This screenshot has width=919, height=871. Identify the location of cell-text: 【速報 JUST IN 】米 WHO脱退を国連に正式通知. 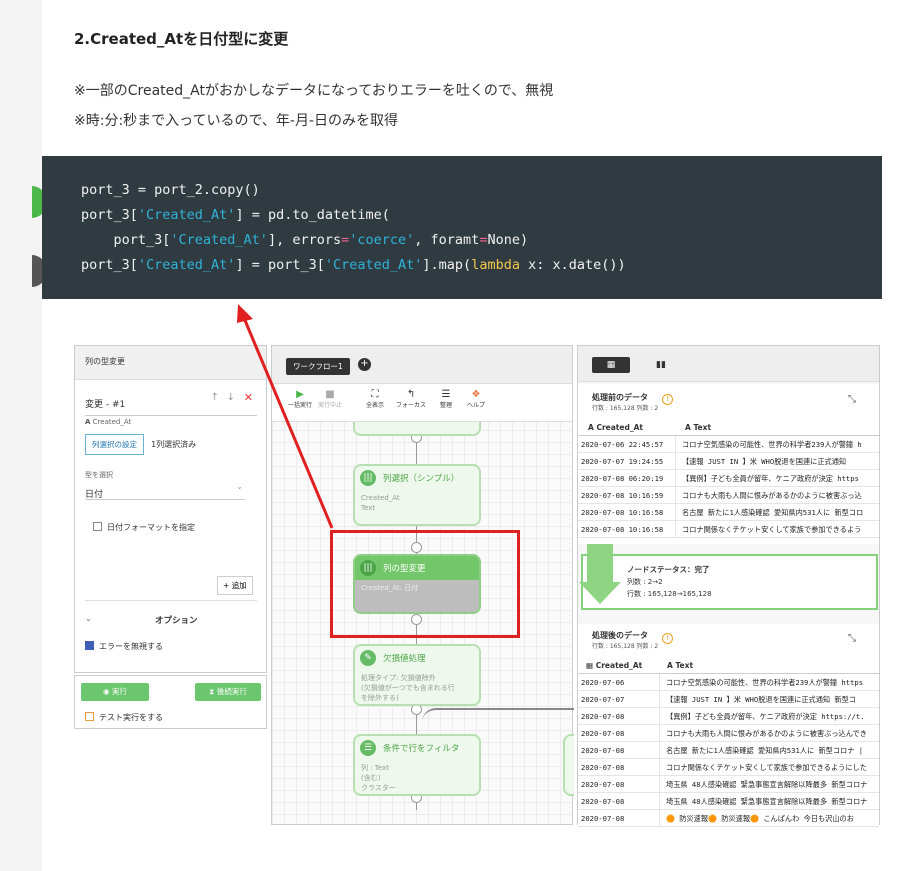
(760, 461).